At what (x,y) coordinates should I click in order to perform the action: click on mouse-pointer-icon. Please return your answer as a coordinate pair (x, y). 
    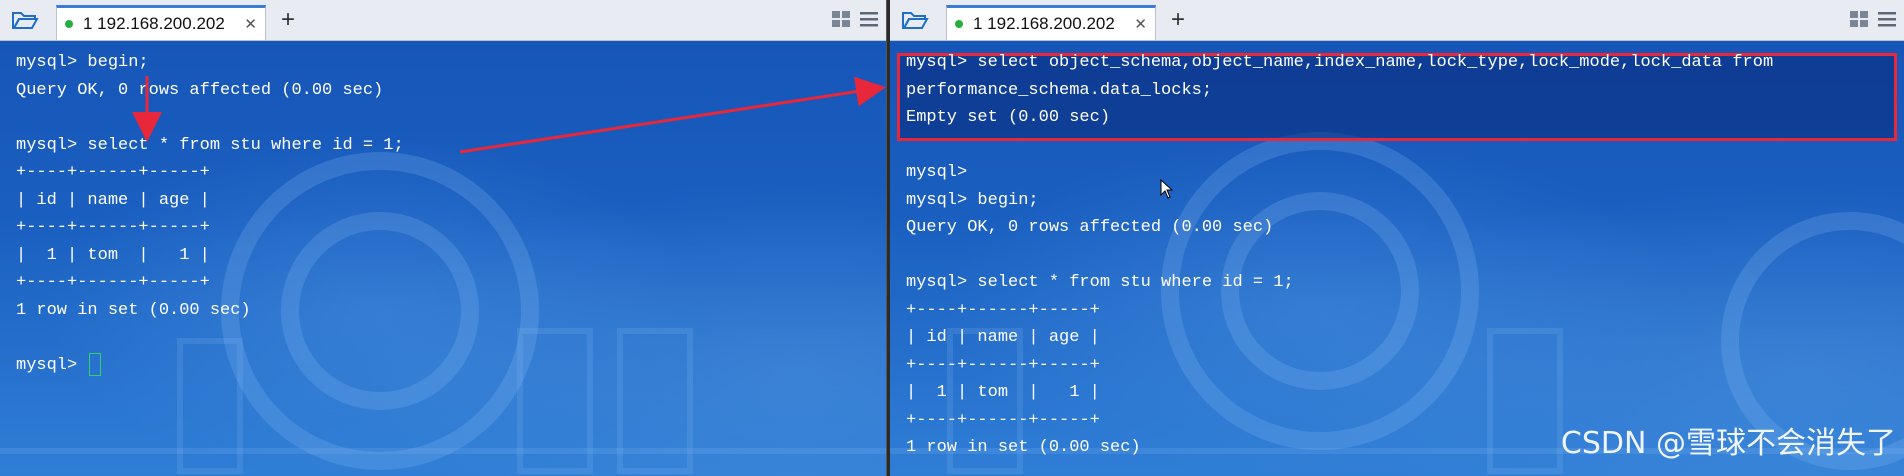
    Looking at the image, I should click on (1167, 189).